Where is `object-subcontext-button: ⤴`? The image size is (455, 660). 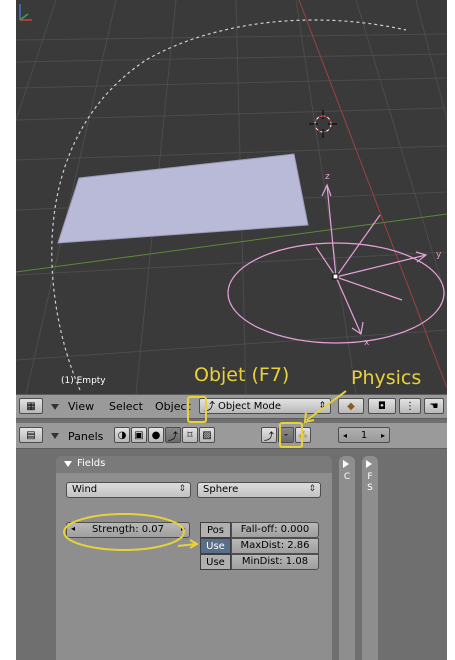
object-subcontext-button: ⤴ is located at coordinates (269, 435).